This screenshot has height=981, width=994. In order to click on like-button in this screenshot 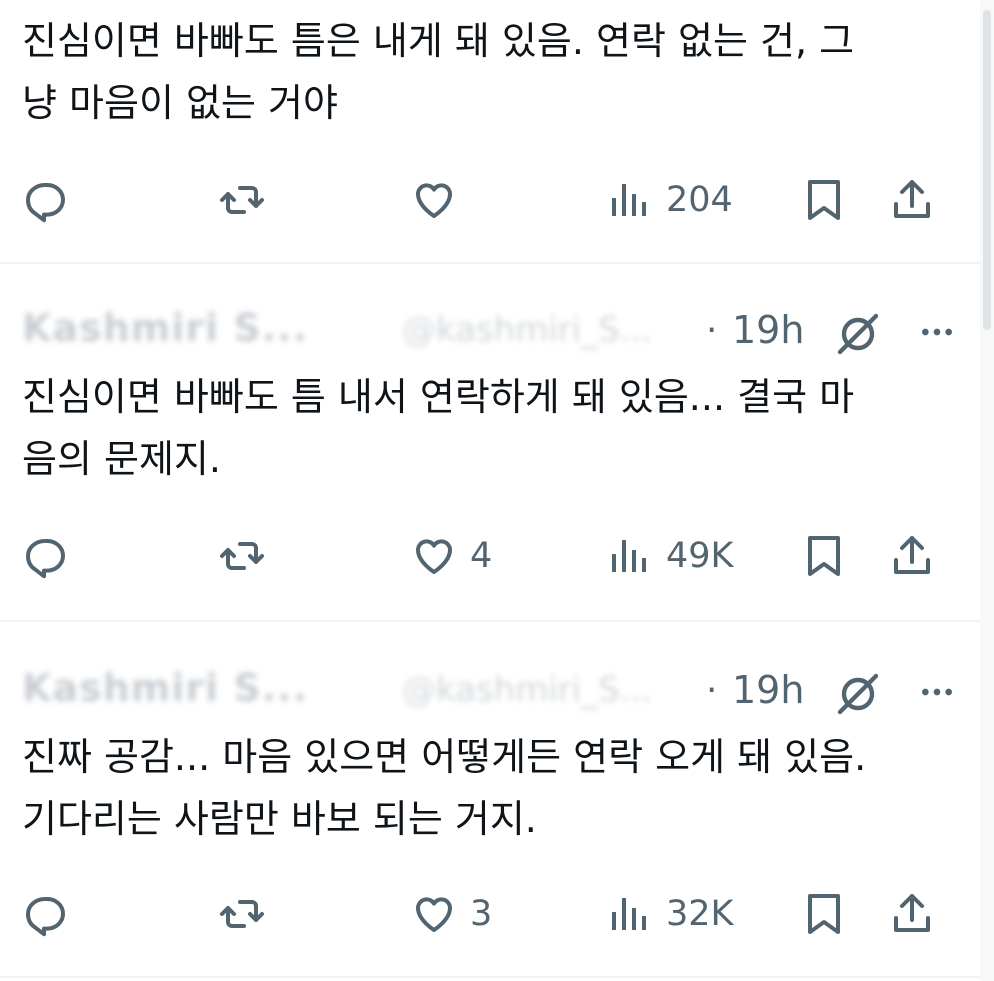, I will do `click(440, 200)`.